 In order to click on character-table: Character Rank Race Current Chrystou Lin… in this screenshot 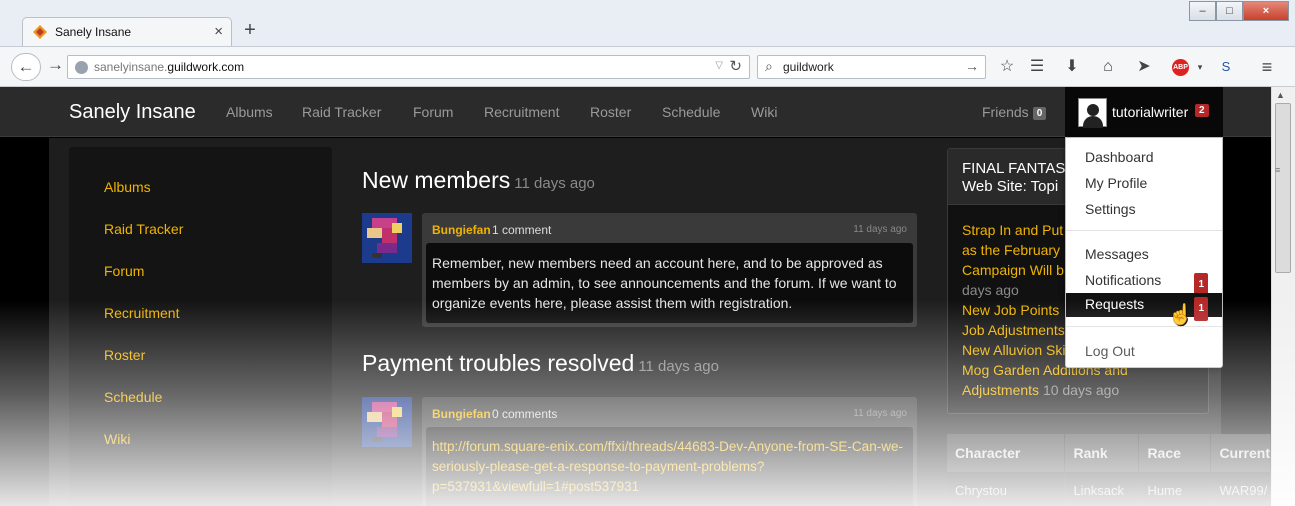, I will do `click(1109, 470)`.